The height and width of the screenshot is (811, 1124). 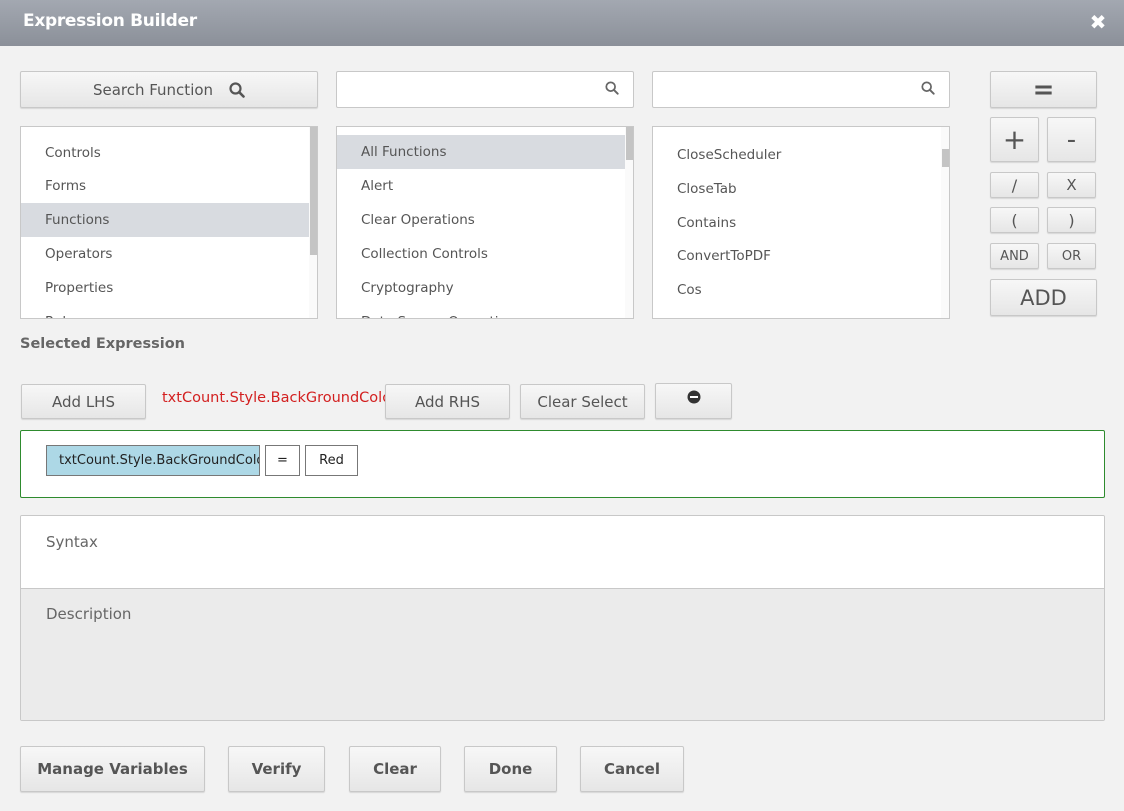 I want to click on syntax-label: Syntax, so click(x=72, y=542).